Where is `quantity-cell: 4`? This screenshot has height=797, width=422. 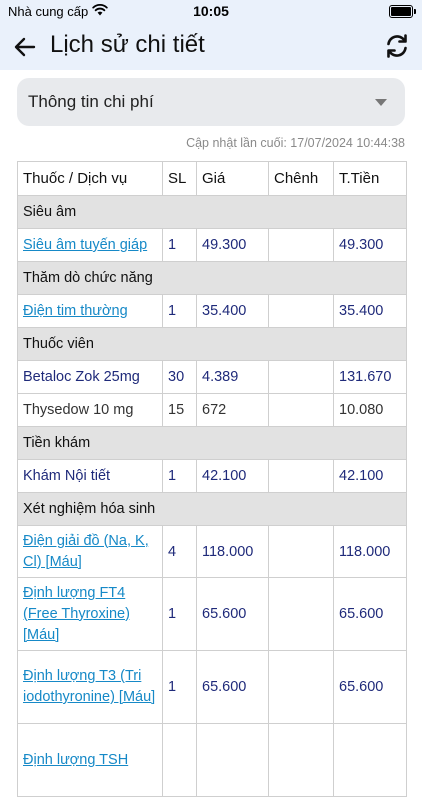 quantity-cell: 4 is located at coordinates (179, 551).